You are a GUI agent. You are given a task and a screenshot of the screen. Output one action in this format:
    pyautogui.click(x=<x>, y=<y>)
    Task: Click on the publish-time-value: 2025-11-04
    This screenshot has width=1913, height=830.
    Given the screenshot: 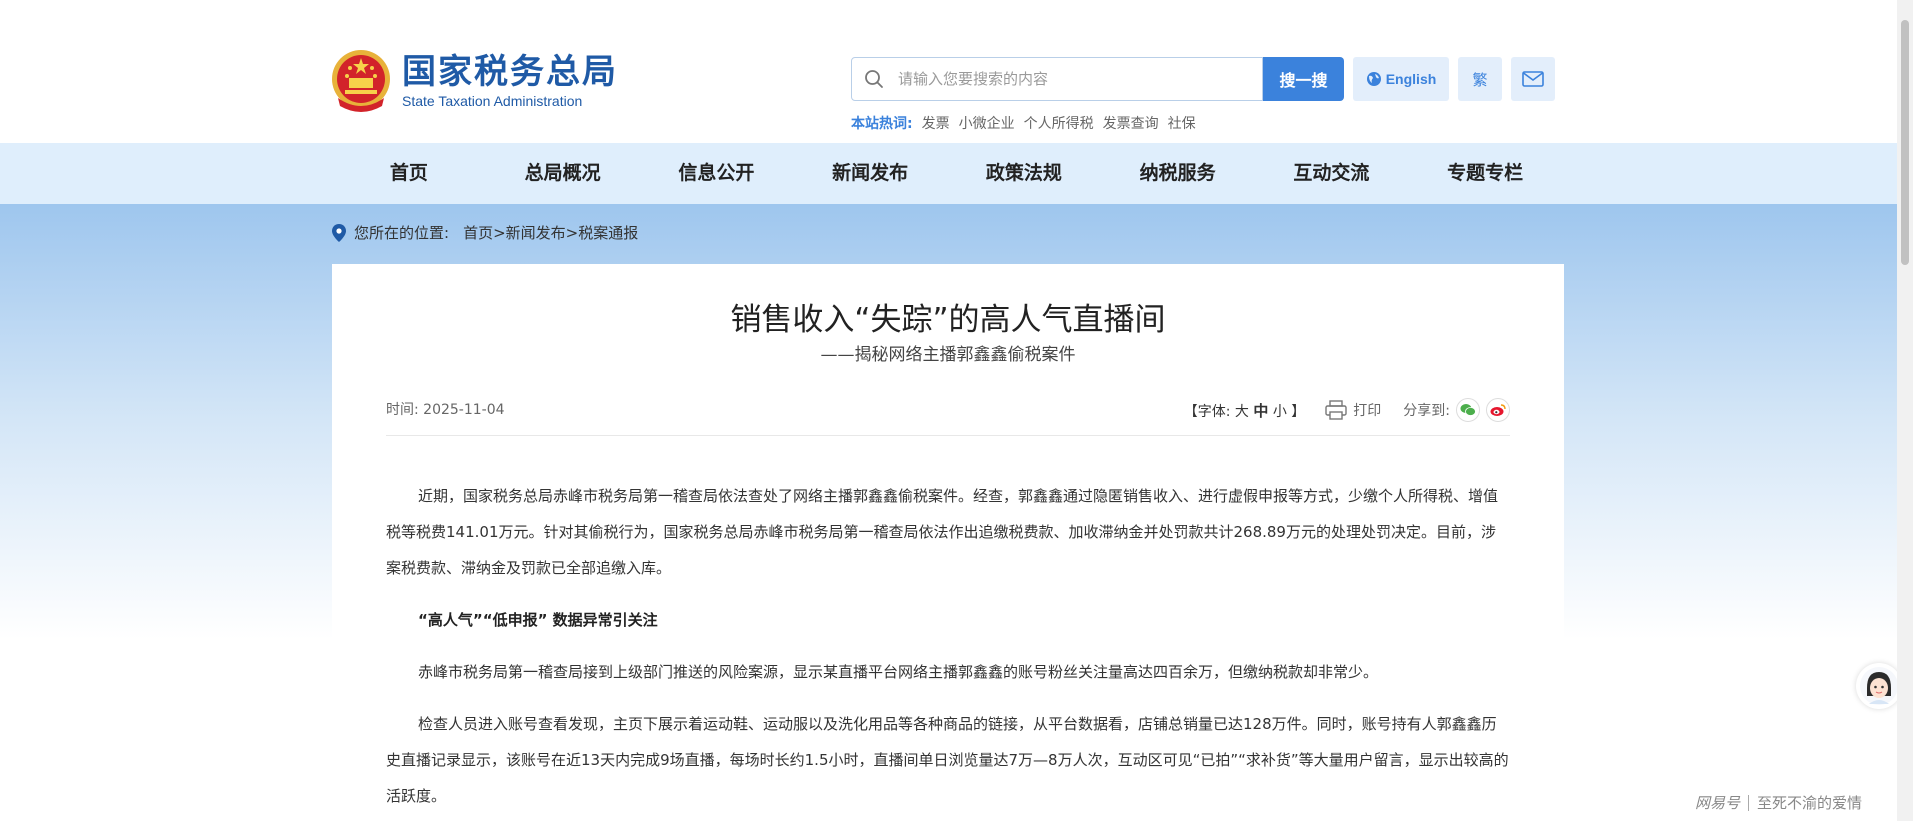 What is the action you would take?
    pyautogui.click(x=464, y=410)
    